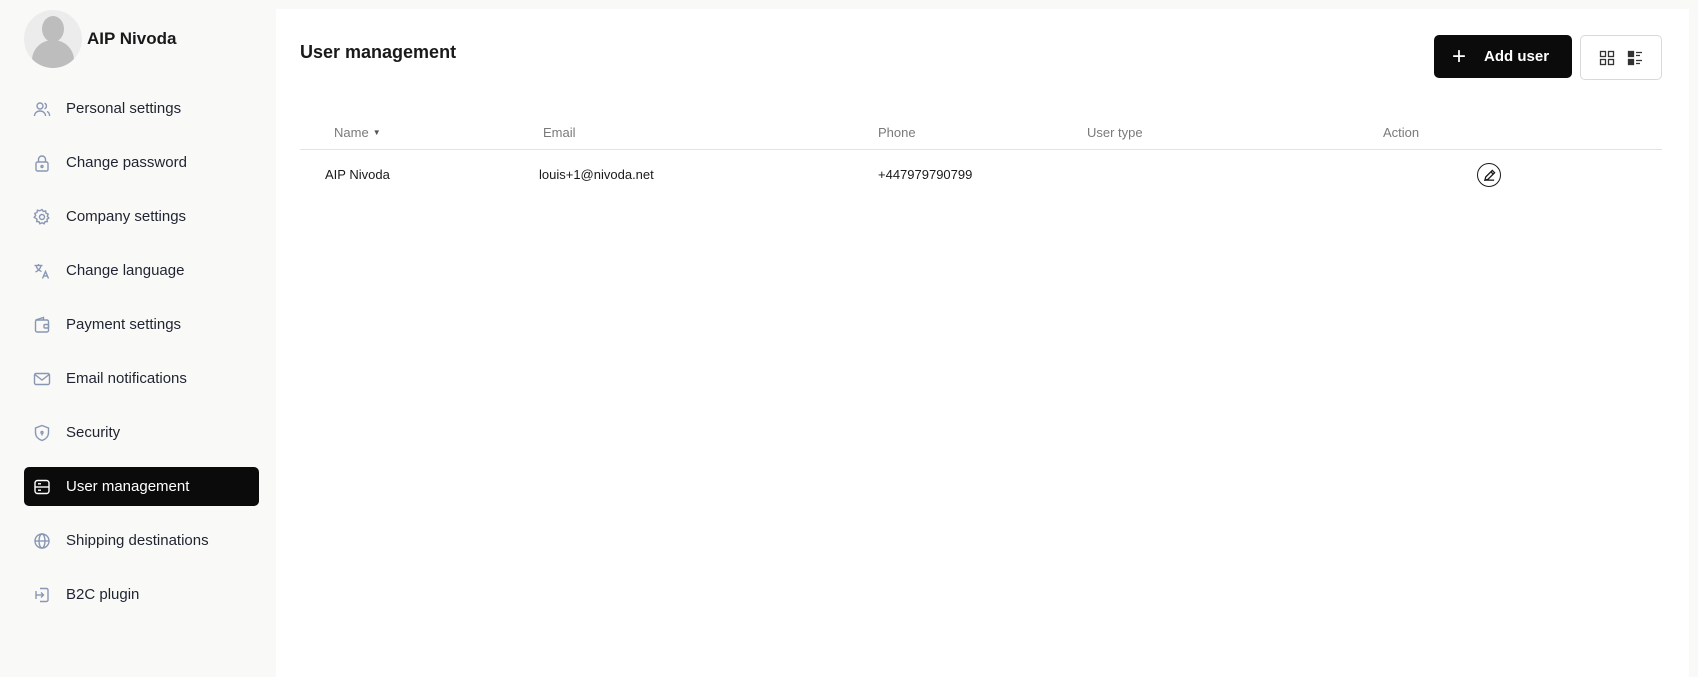 This screenshot has height=677, width=1698. I want to click on sidebar-item-label: Shipping destinations, so click(137, 540).